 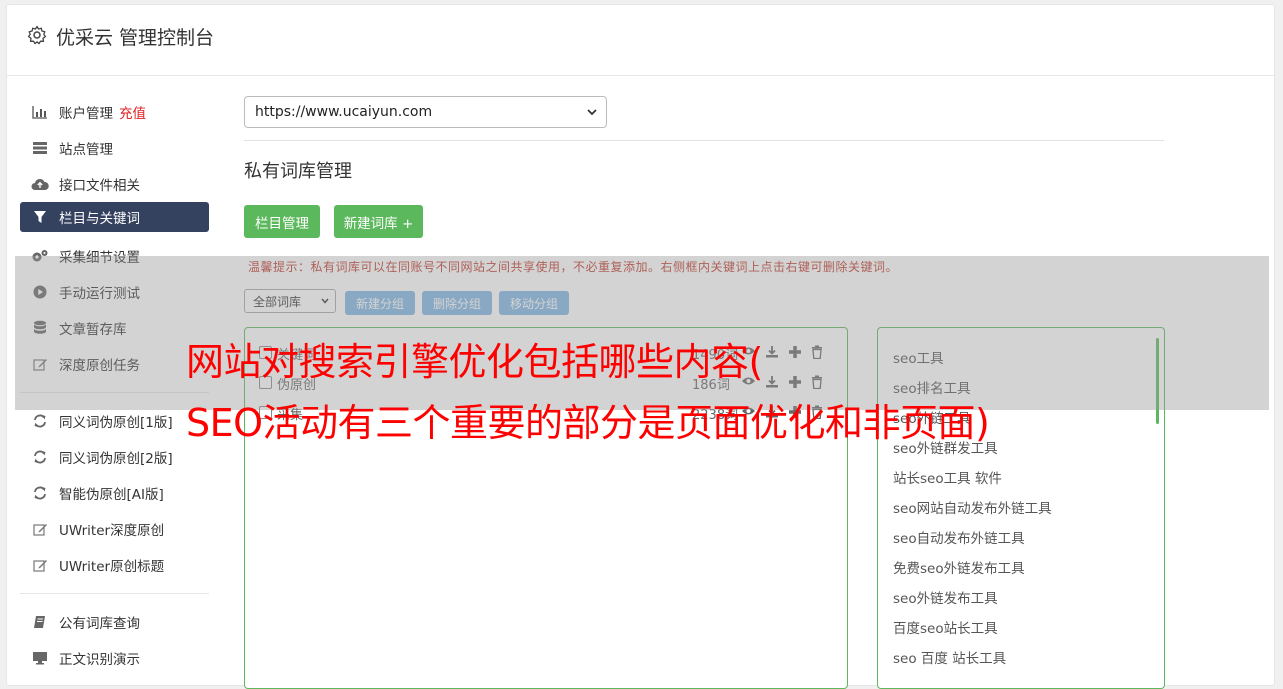 I want to click on keyword-item: 免费seo外链发布工具, so click(x=959, y=567).